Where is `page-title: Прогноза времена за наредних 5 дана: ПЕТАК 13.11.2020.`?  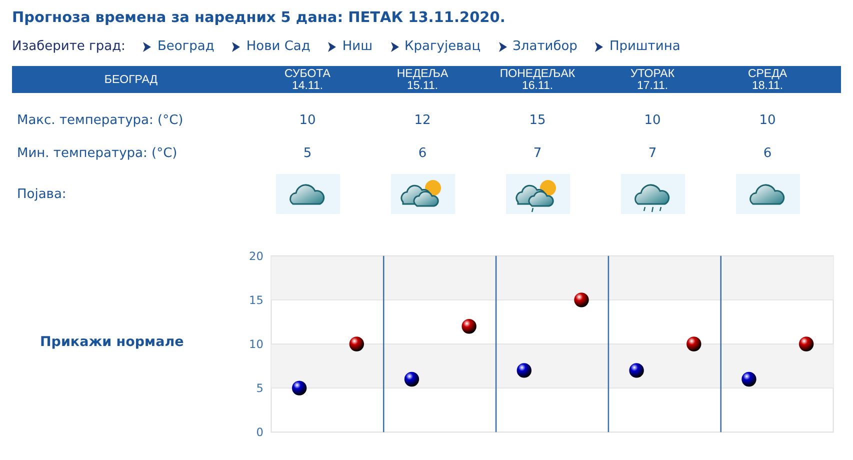 page-title: Прогноза времена за наредних 5 дана: ПЕТАК 13.11.2020. is located at coordinates (259, 18).